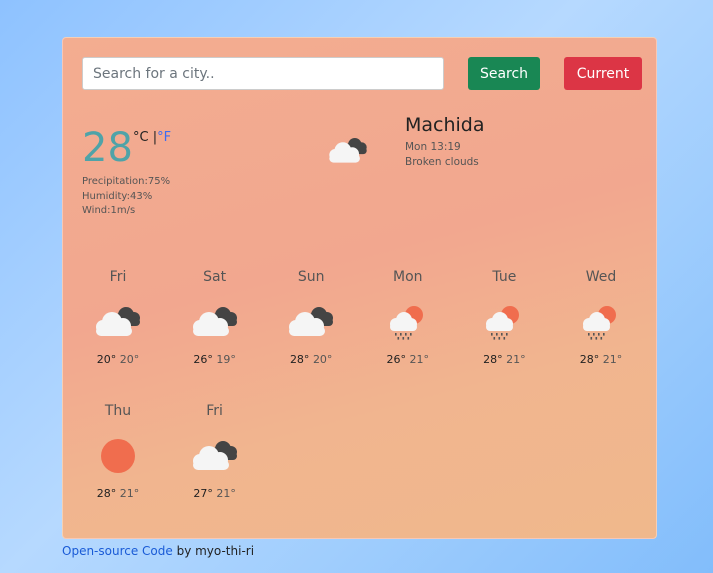 The width and height of the screenshot is (713, 573). Describe the element at coordinates (263, 73) in the screenshot. I see `city-search-input` at that location.